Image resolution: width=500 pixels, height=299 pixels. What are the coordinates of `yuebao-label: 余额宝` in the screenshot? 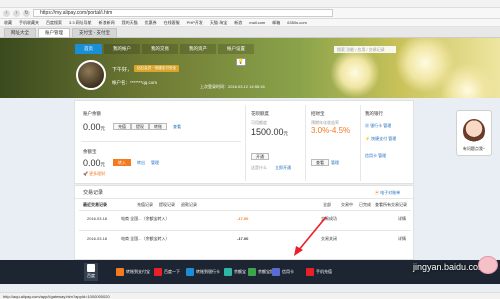 It's located at (90, 151).